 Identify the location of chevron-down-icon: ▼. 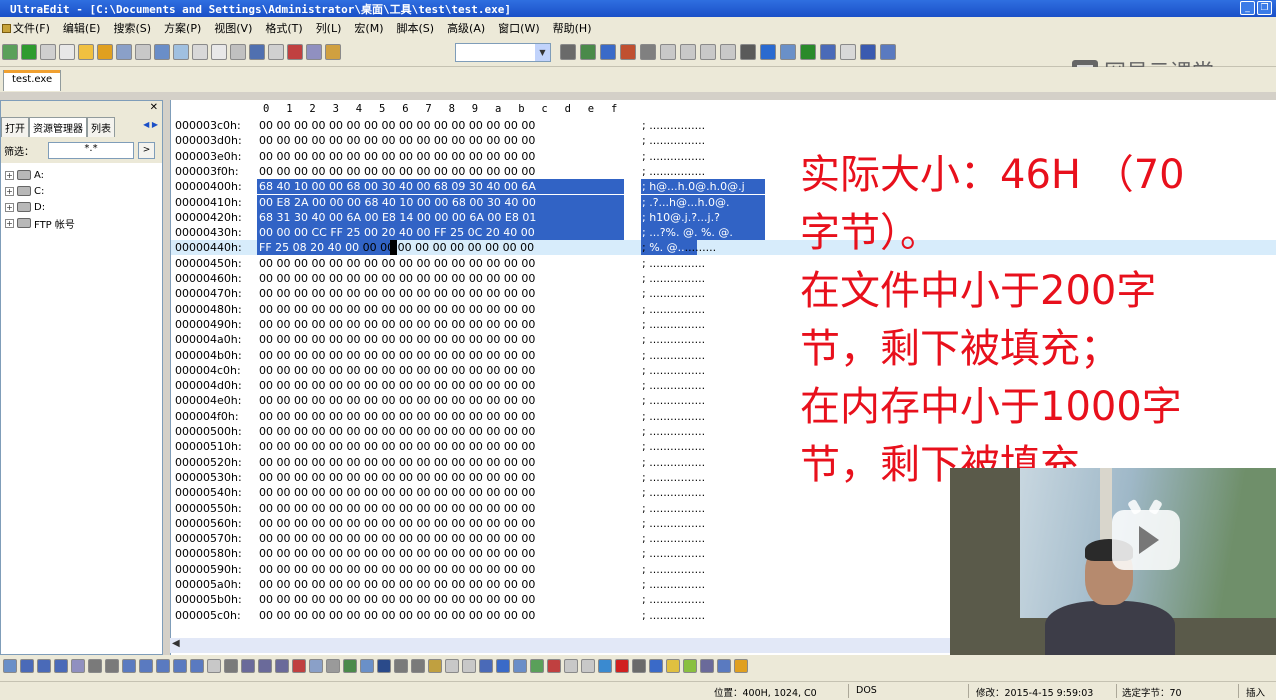
(542, 52).